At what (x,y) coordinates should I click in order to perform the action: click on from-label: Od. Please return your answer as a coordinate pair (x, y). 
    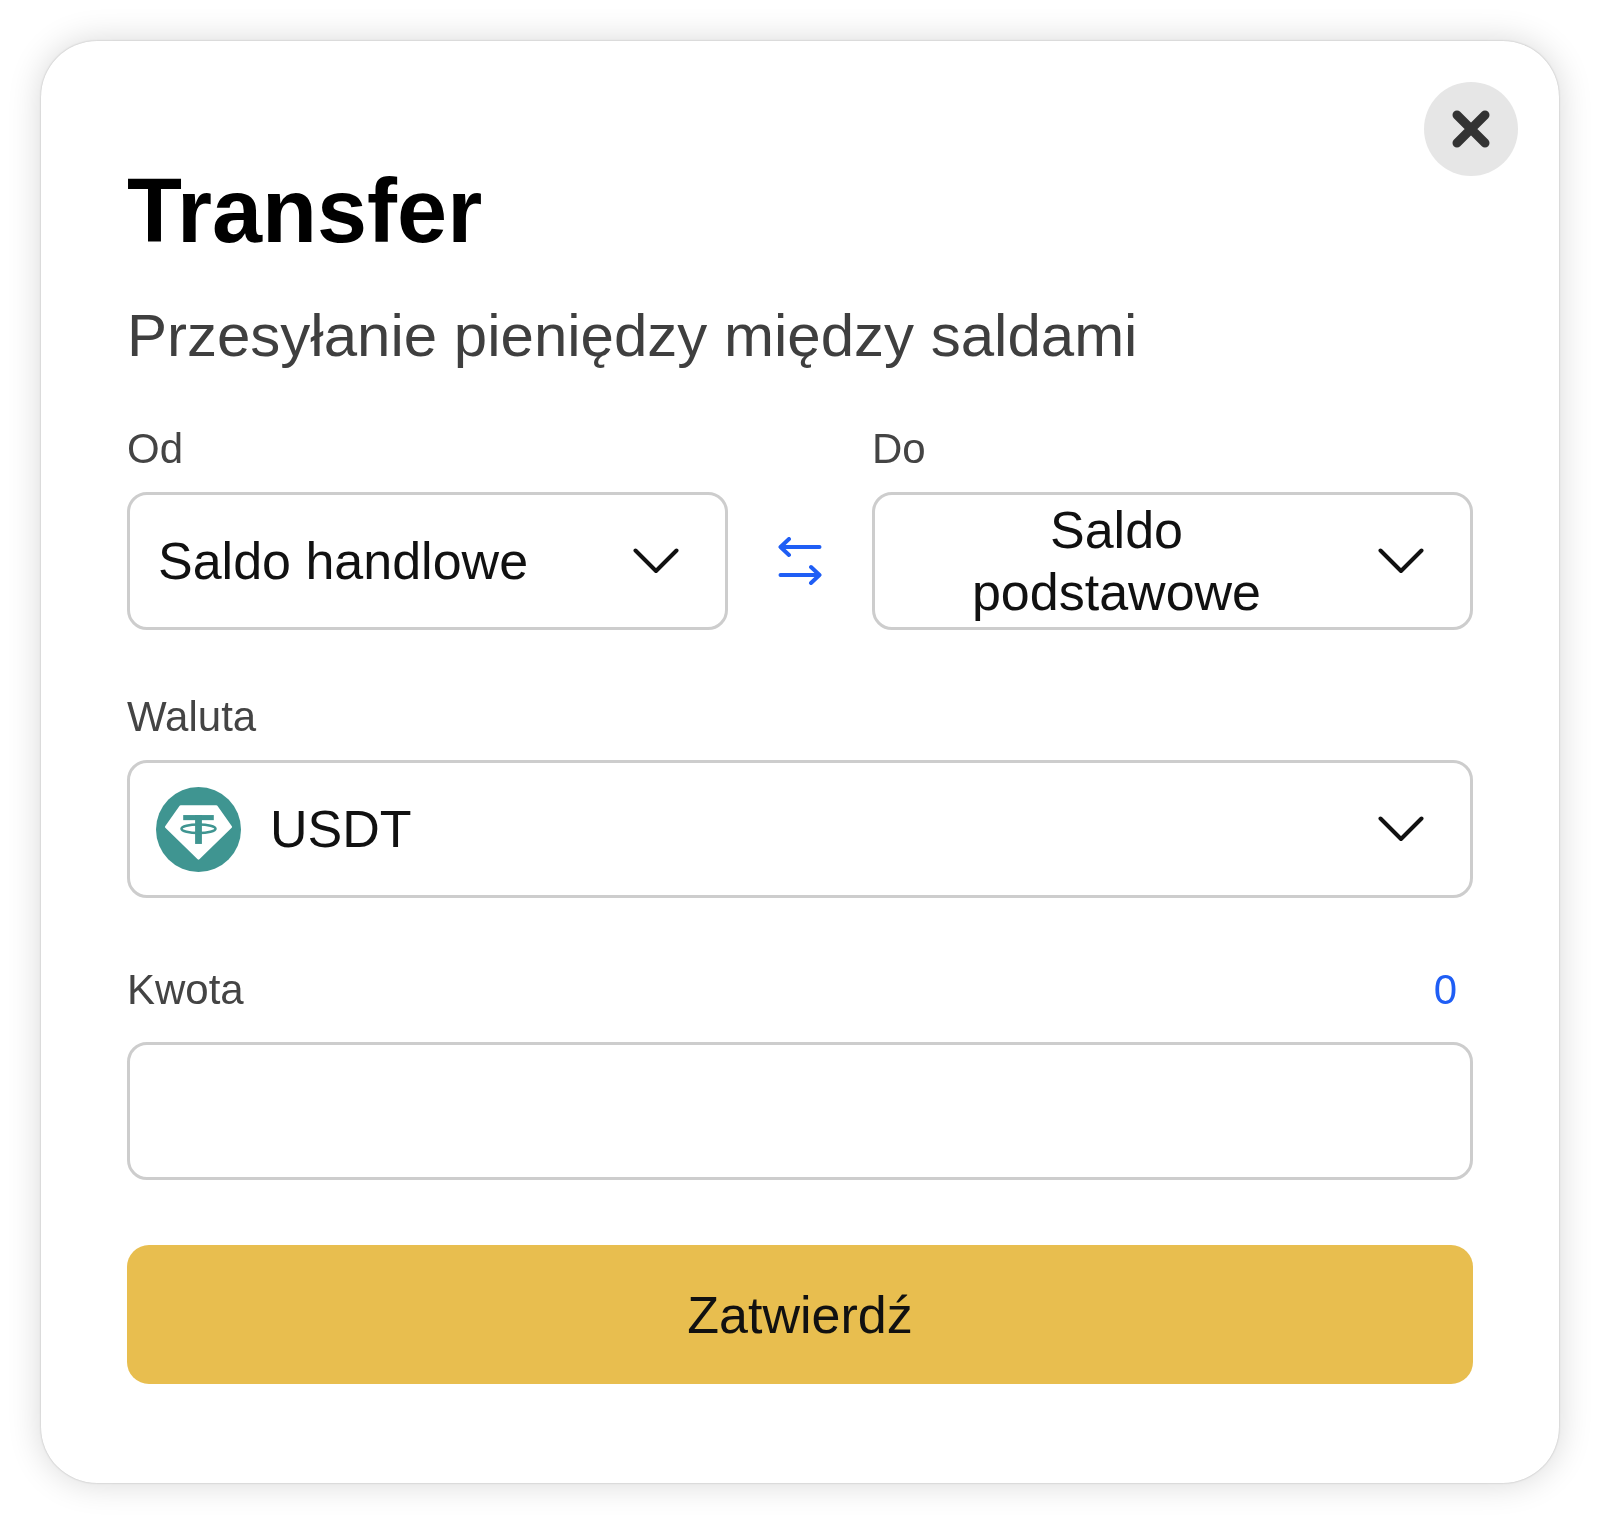
    Looking at the image, I should click on (156, 449).